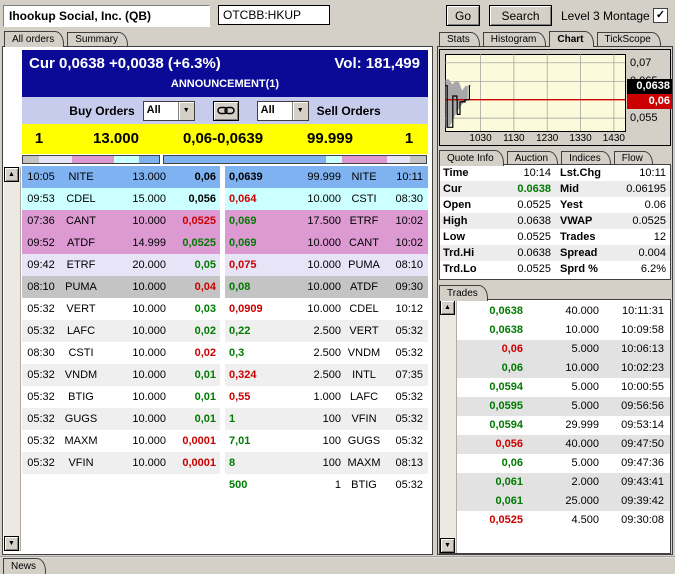 This screenshot has width=675, height=574. What do you see at coordinates (563, 444) in the screenshot?
I see `trade-row: 0,056 40.000 09:47:50` at bounding box center [563, 444].